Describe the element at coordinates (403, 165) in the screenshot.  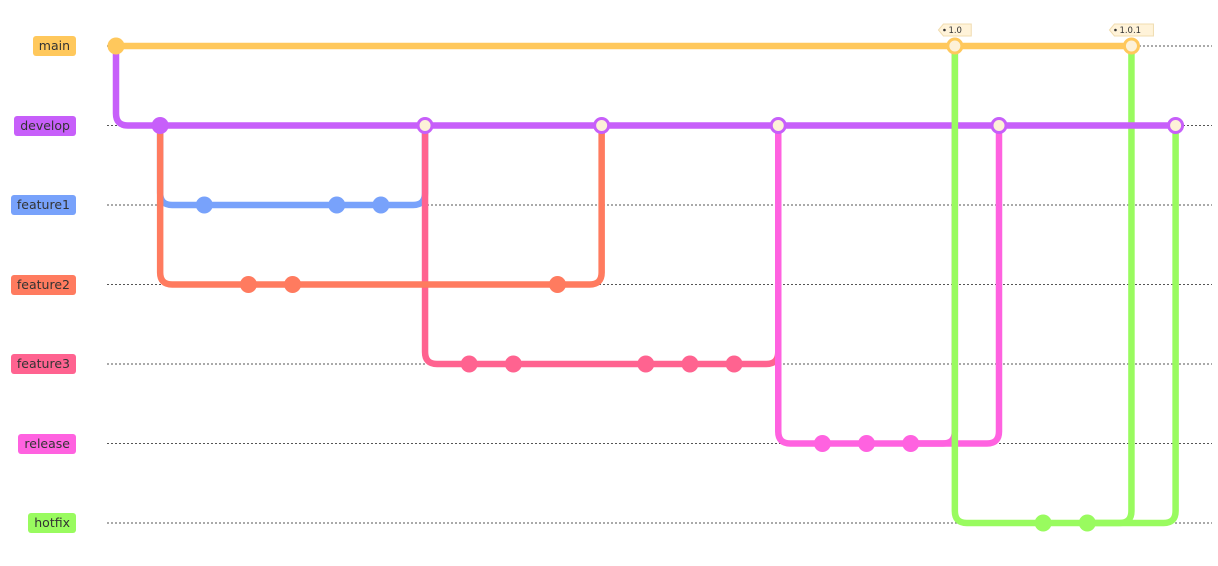
I see `edge-merge-feature1-into-develop` at that location.